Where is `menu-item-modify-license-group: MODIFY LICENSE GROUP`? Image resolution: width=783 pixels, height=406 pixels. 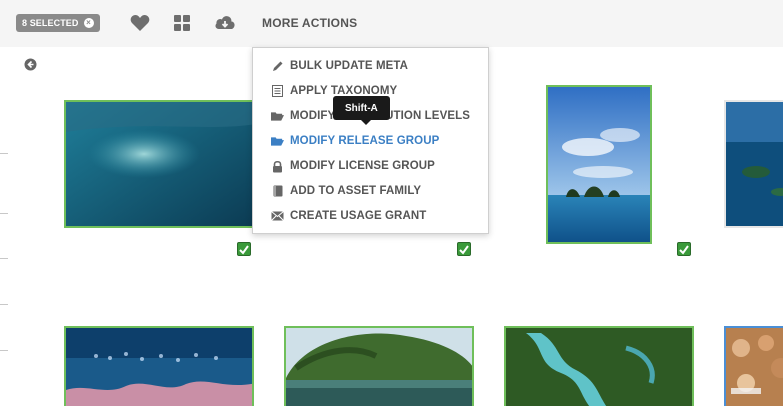 menu-item-modify-license-group: MODIFY LICENSE GROUP is located at coordinates (353, 166).